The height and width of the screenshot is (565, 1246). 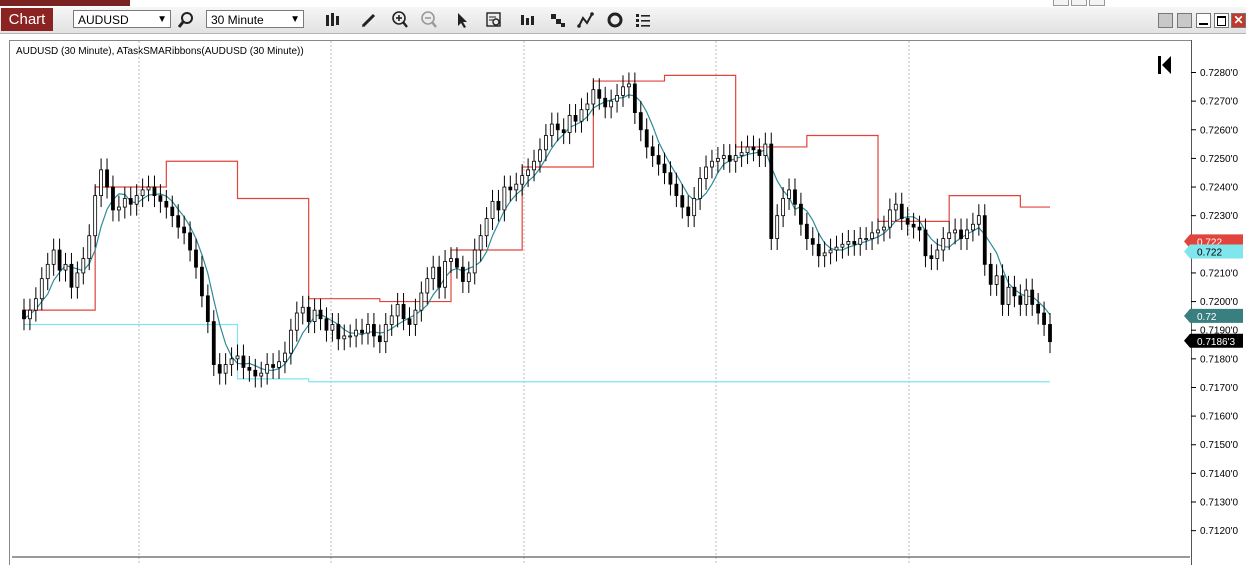 What do you see at coordinates (1159, 65) in the screenshot?
I see `scroll-to-start-icon` at bounding box center [1159, 65].